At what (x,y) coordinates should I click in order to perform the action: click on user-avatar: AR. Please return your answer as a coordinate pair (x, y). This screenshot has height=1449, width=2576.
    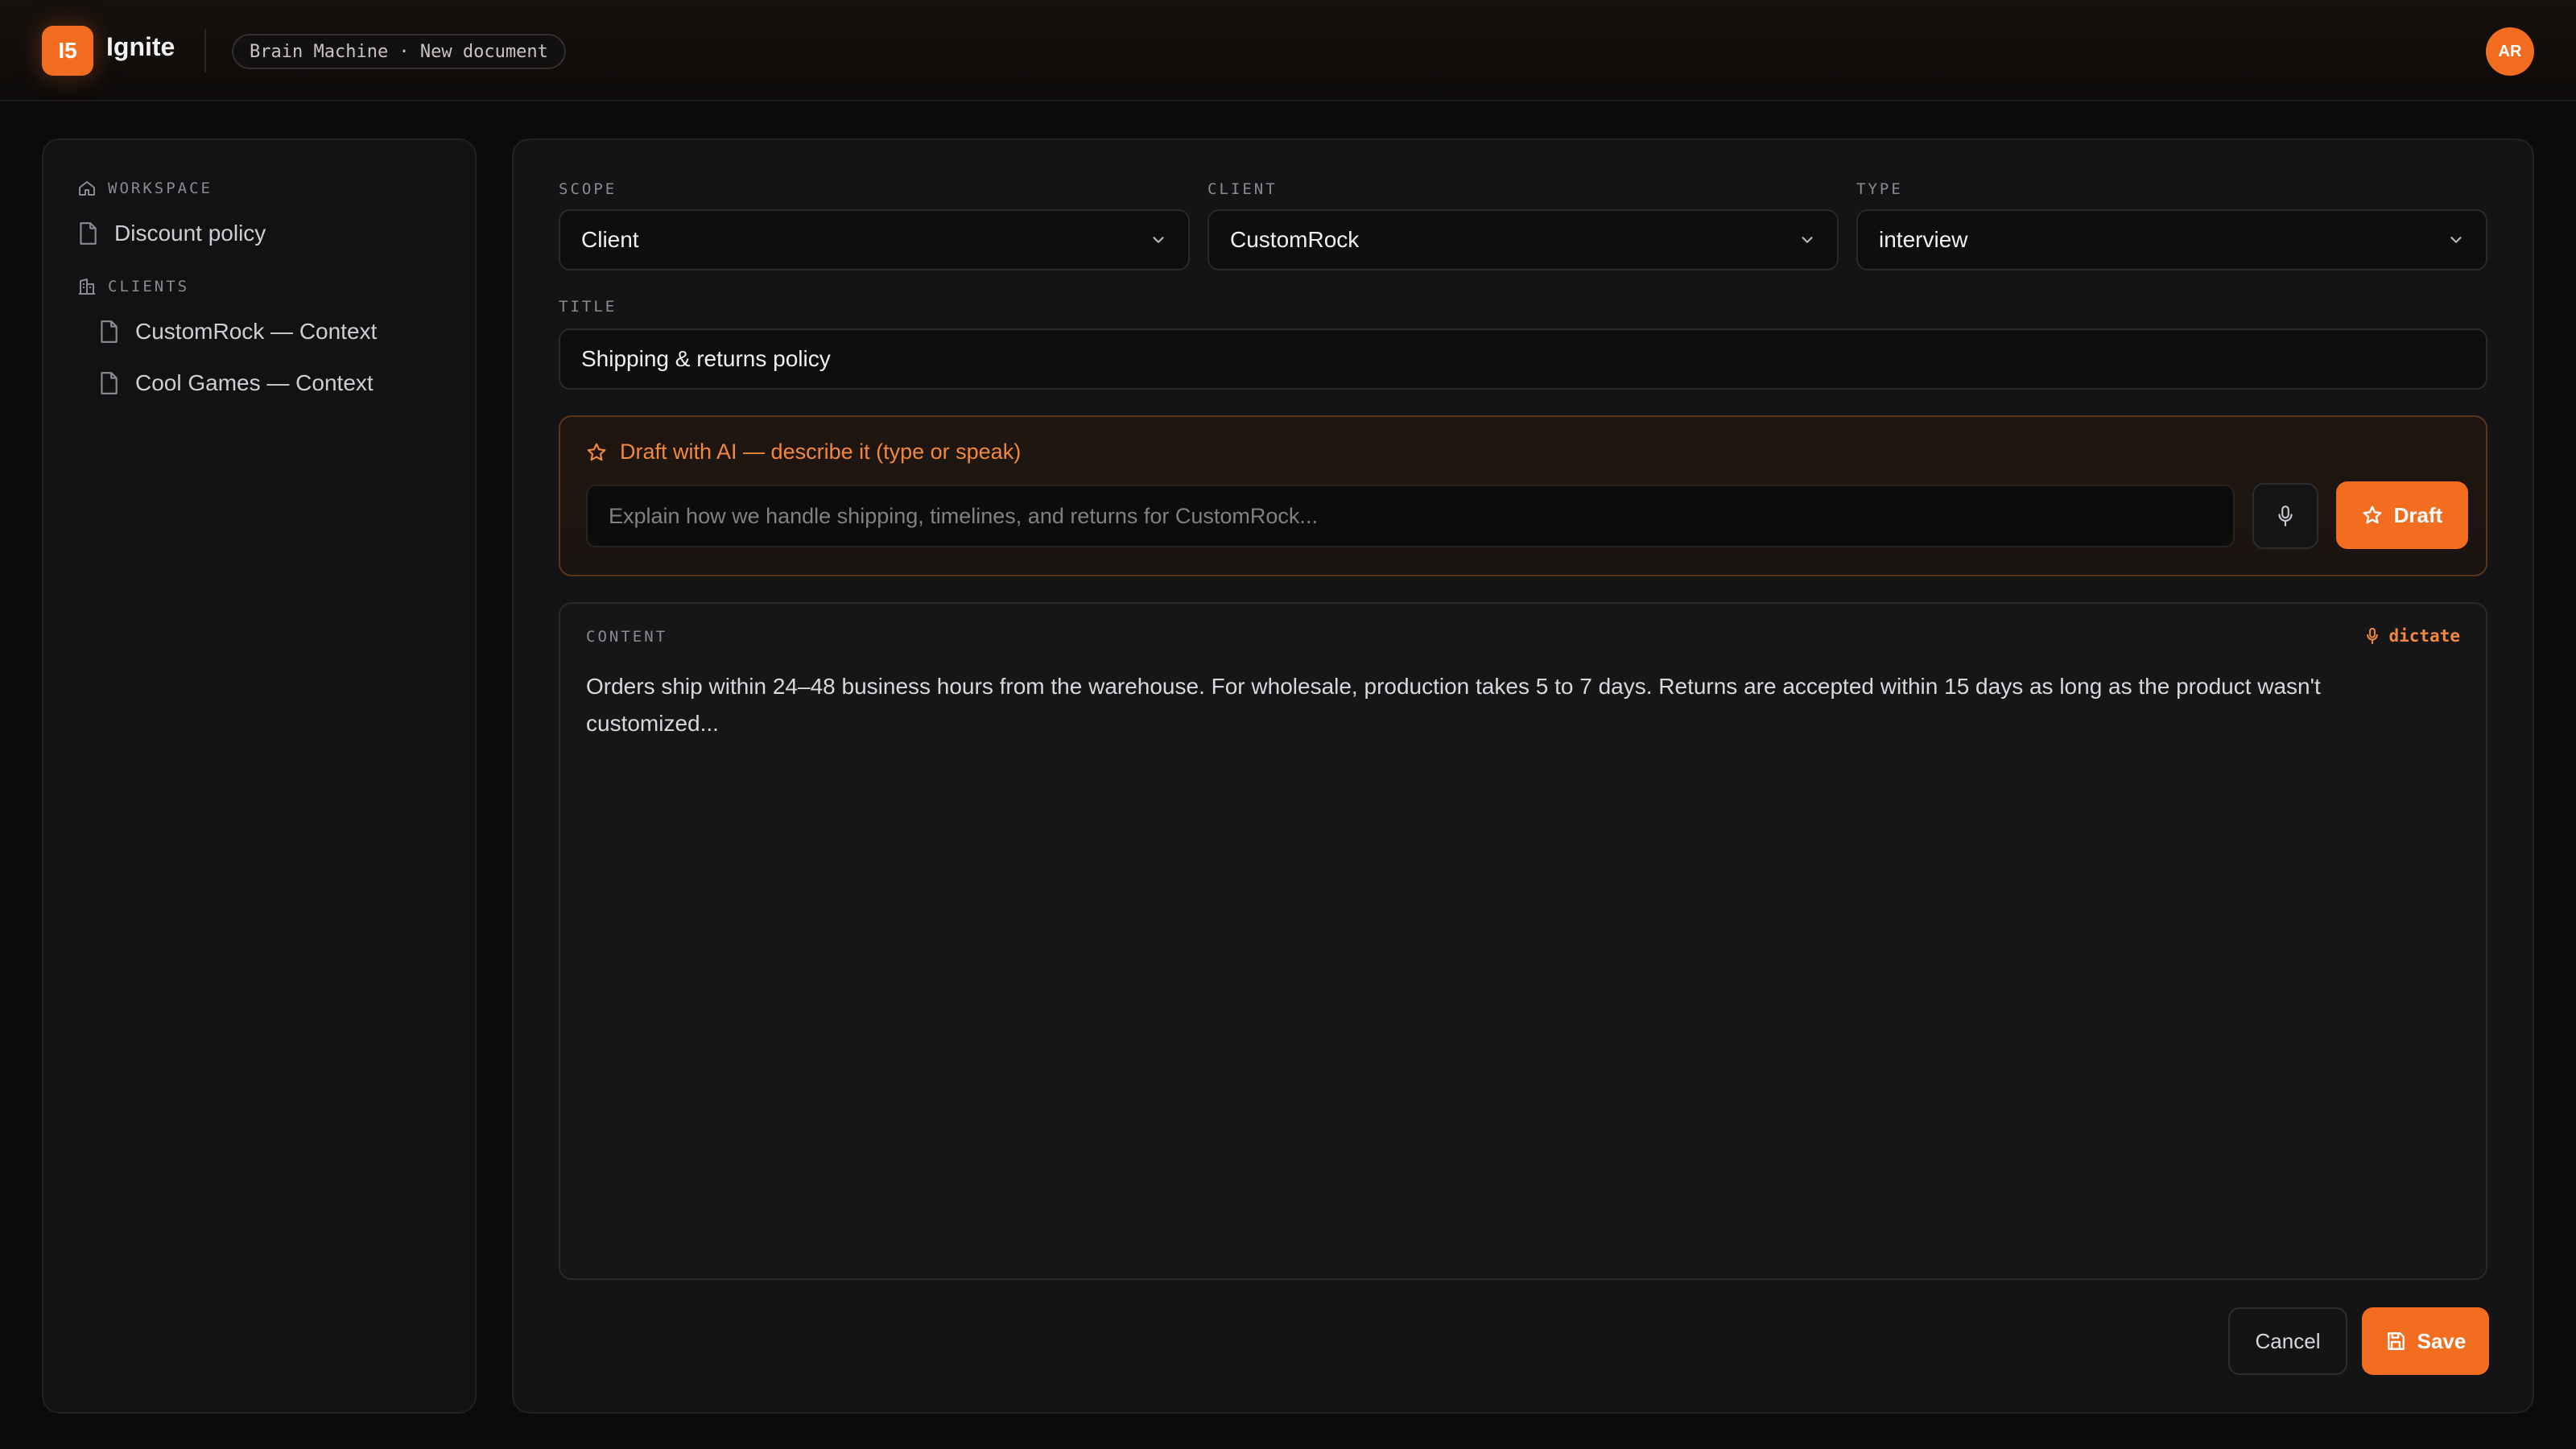
    Looking at the image, I should click on (2510, 51).